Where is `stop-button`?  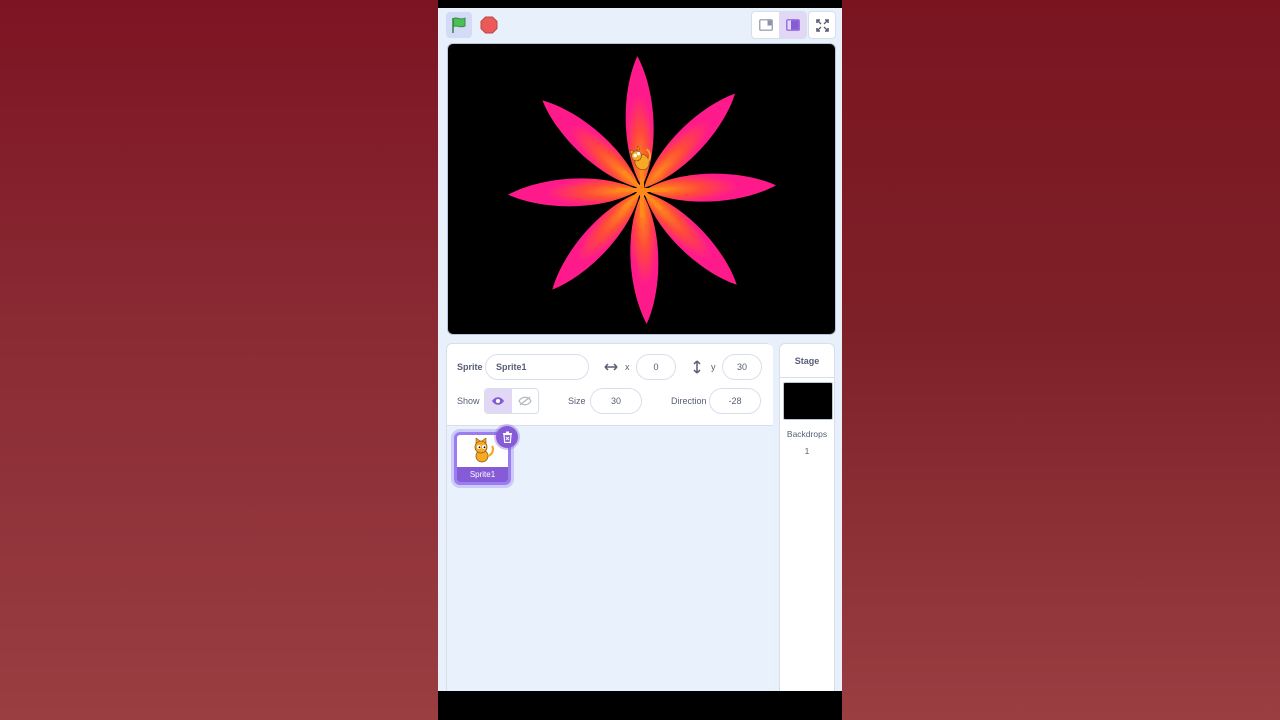
stop-button is located at coordinates (489, 25).